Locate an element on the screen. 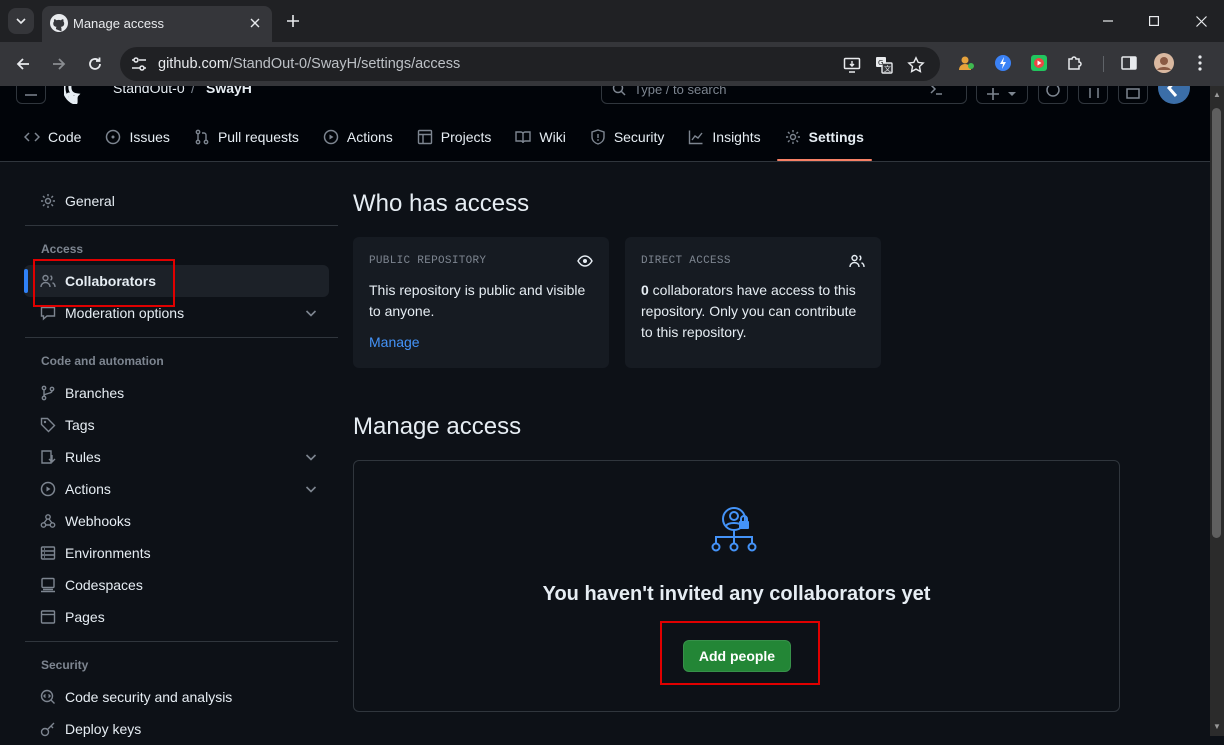 This screenshot has height=745, width=1224. browser-tab: Manage access is located at coordinates (157, 24).